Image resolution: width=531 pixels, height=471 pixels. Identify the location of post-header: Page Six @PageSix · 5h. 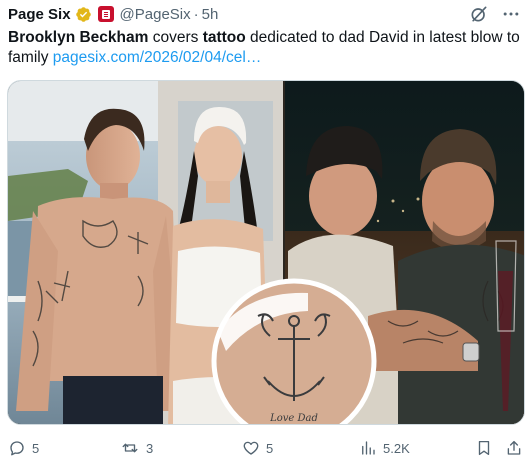
(113, 14).